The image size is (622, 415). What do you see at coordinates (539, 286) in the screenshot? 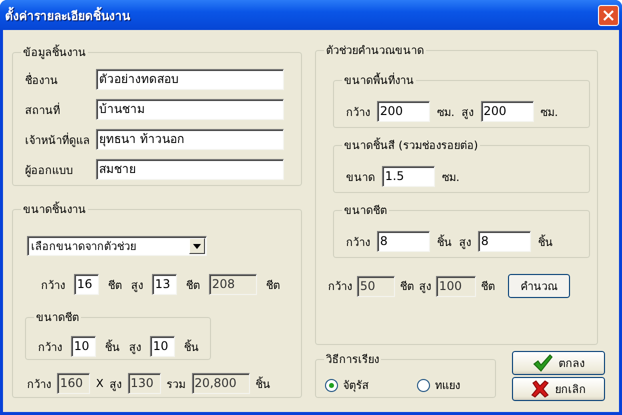
I see `calculate-button: คำนวณ` at bounding box center [539, 286].